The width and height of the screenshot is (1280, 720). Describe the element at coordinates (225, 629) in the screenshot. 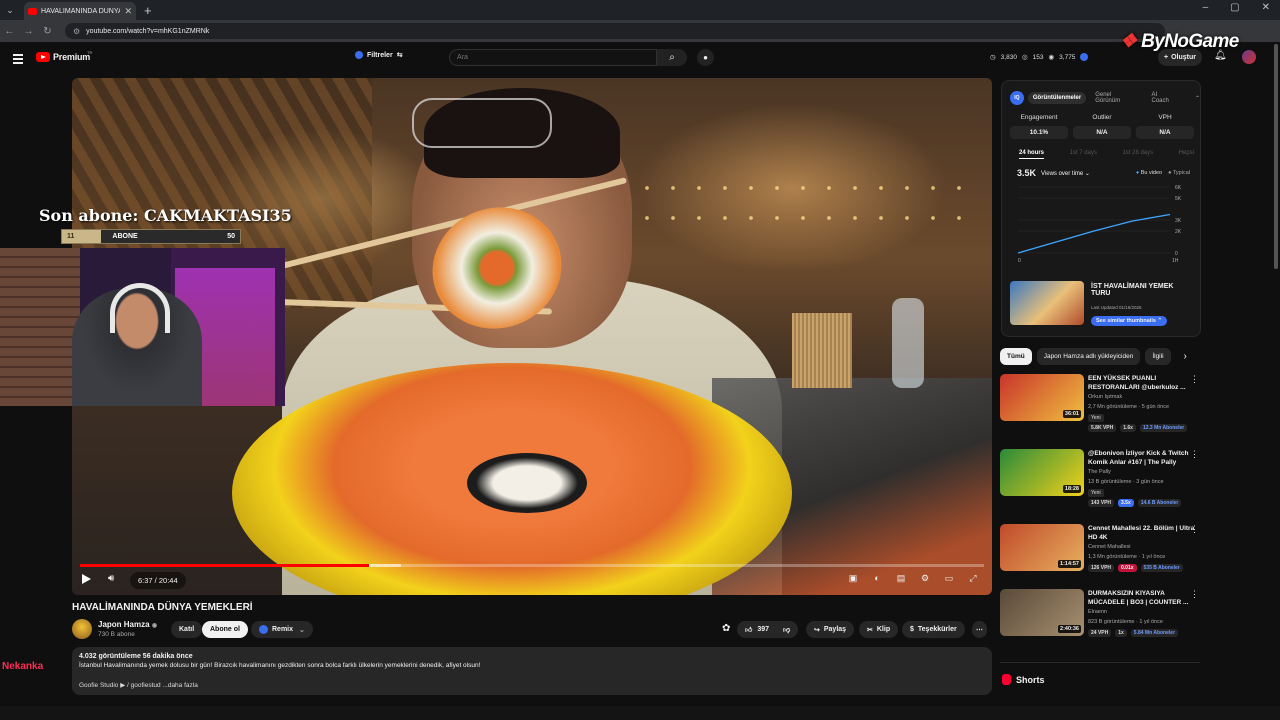

I see `subscribe-button: Abone ol` at that location.